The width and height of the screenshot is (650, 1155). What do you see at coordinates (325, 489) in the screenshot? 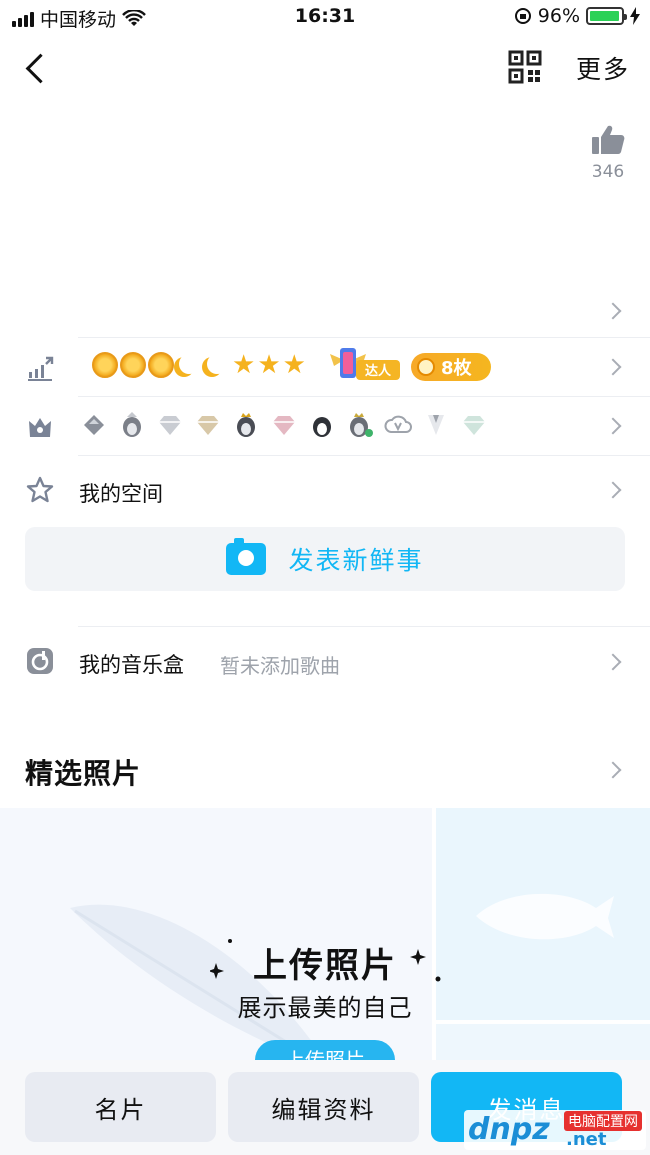
I see `my-space-row: 我的空间` at bounding box center [325, 489].